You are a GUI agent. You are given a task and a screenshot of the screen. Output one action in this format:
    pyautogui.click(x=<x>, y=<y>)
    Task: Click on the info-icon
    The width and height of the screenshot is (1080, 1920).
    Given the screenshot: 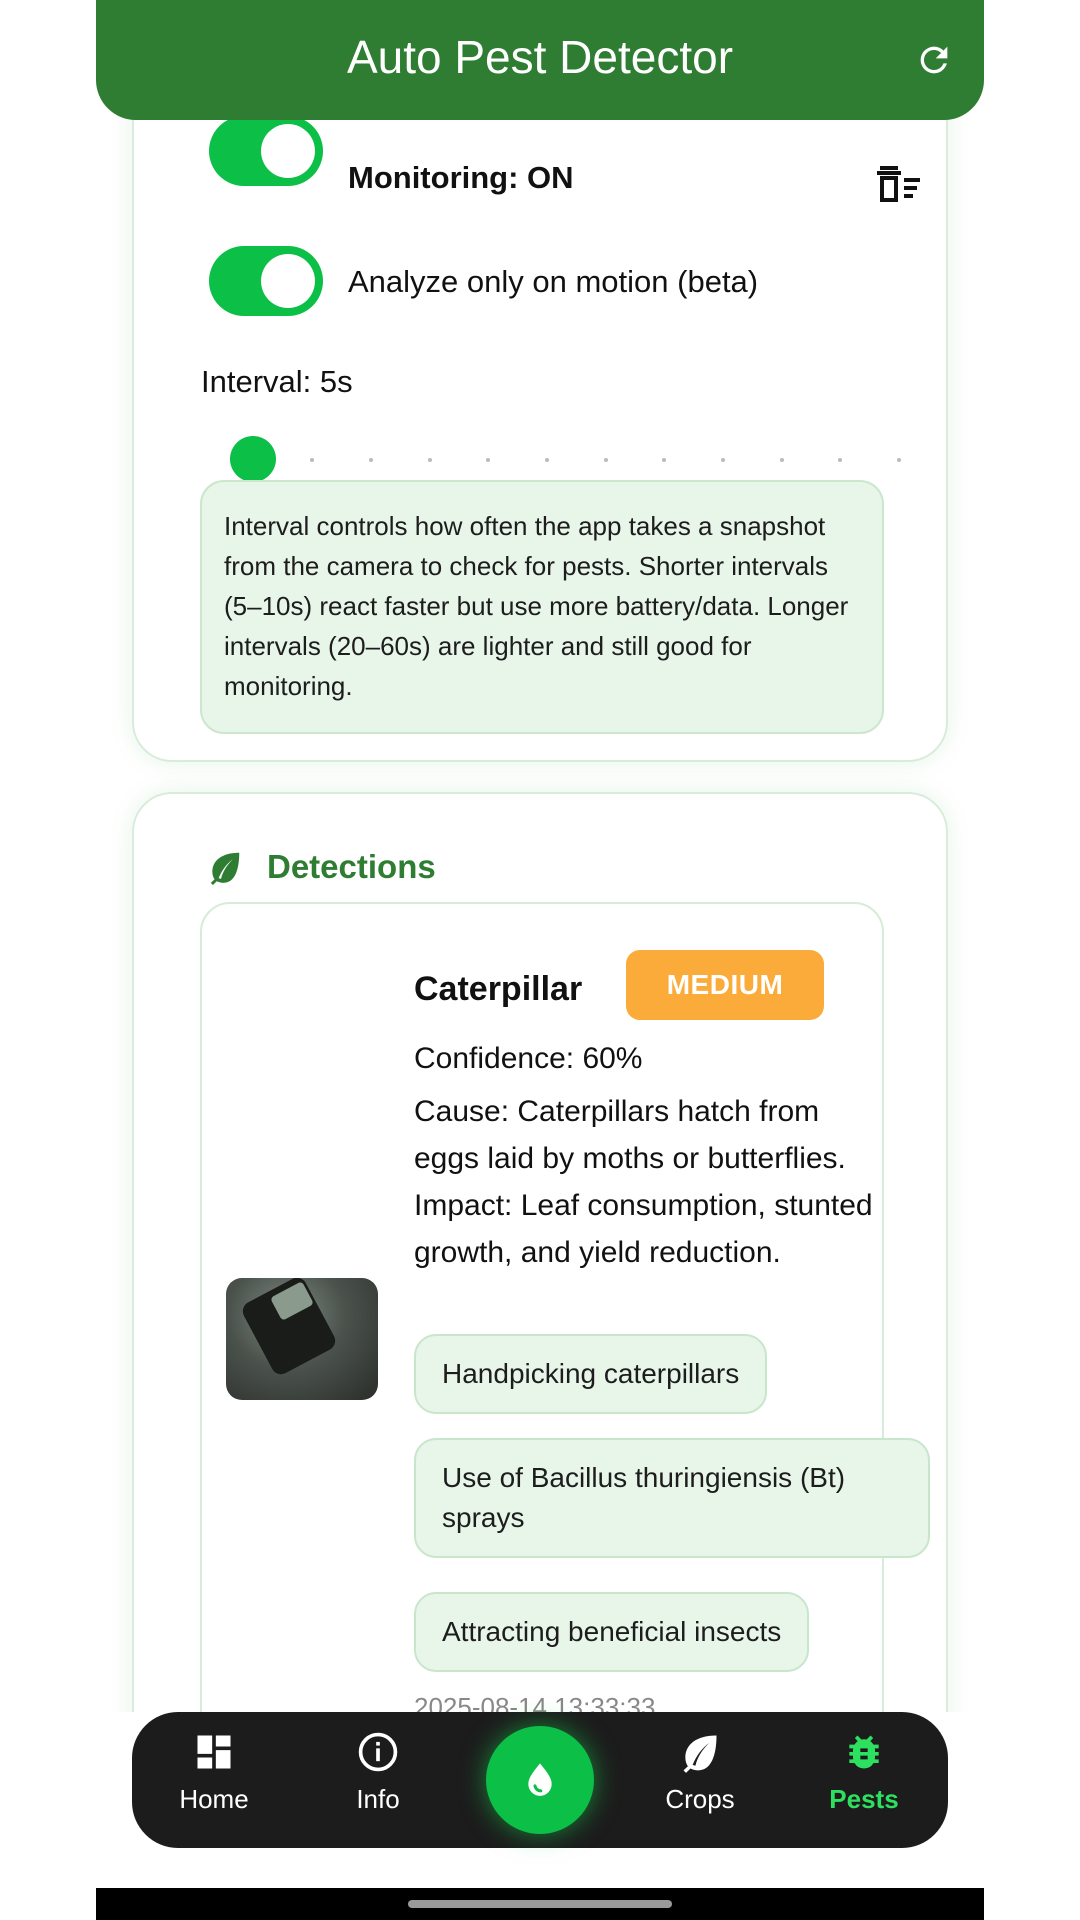 What is the action you would take?
    pyautogui.click(x=378, y=1752)
    